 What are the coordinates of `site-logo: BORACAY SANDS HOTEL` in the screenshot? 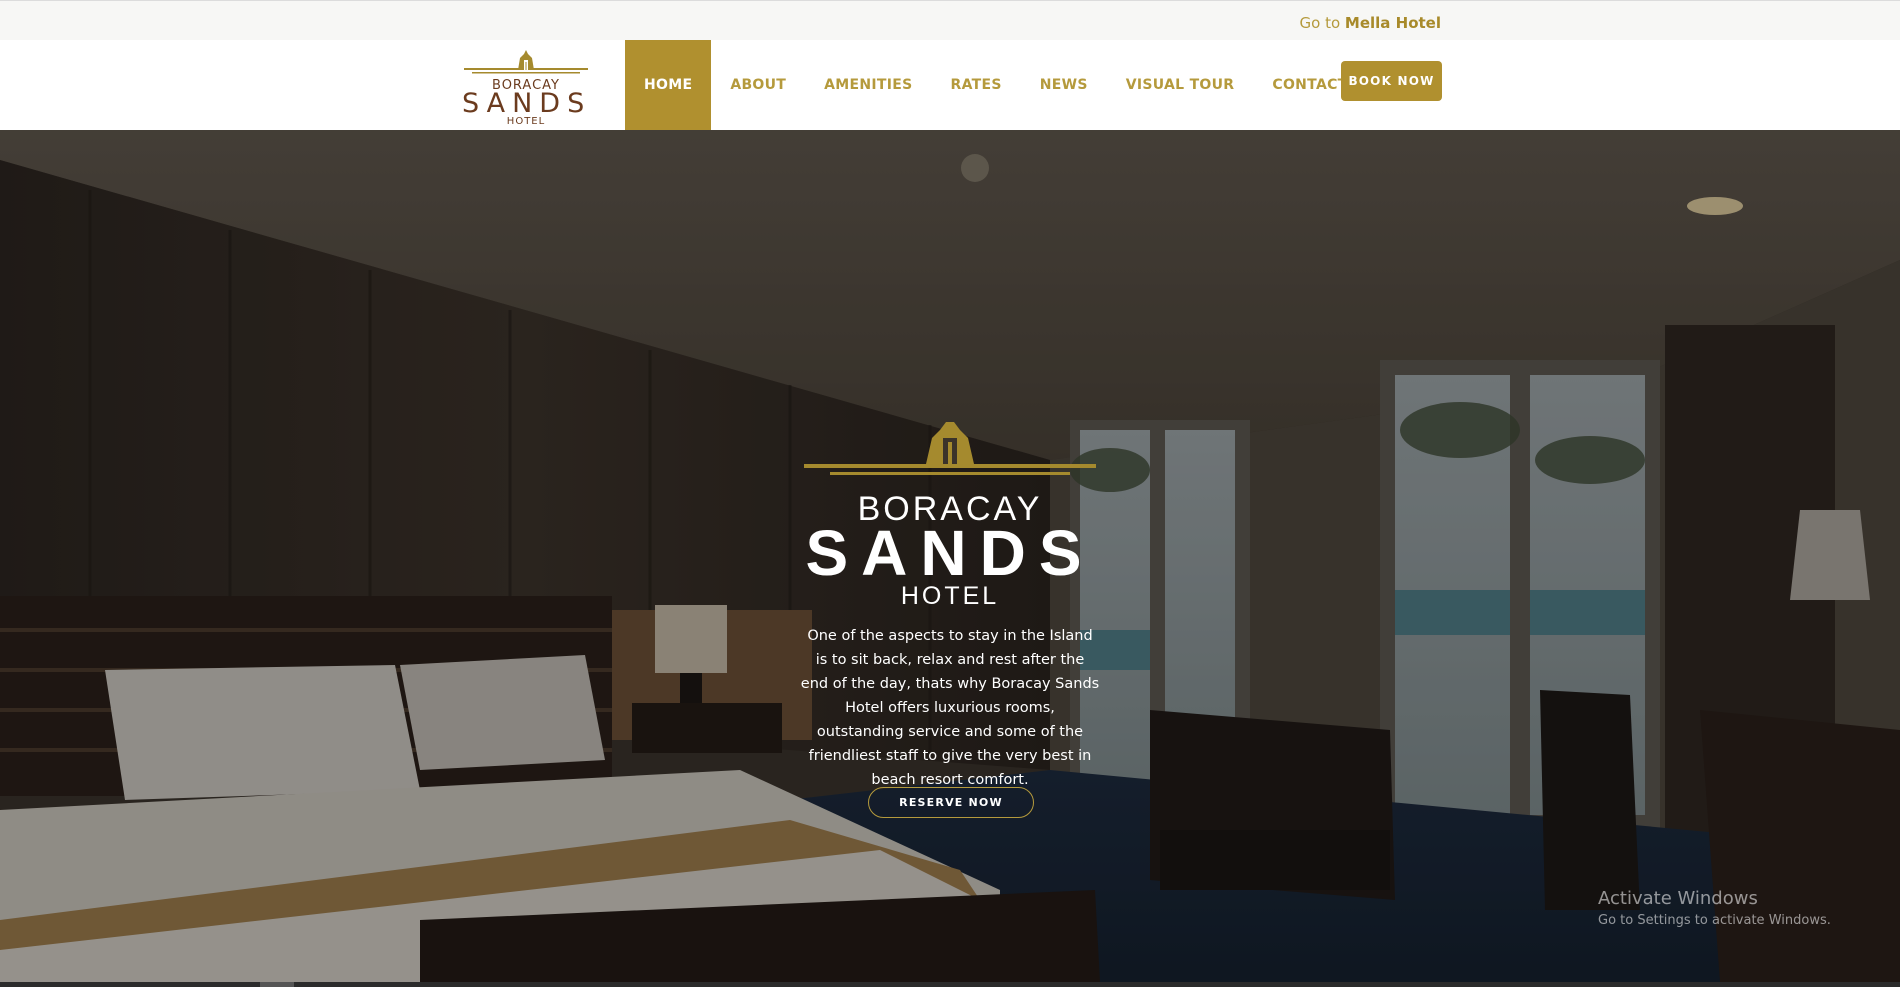 It's located at (527, 87).